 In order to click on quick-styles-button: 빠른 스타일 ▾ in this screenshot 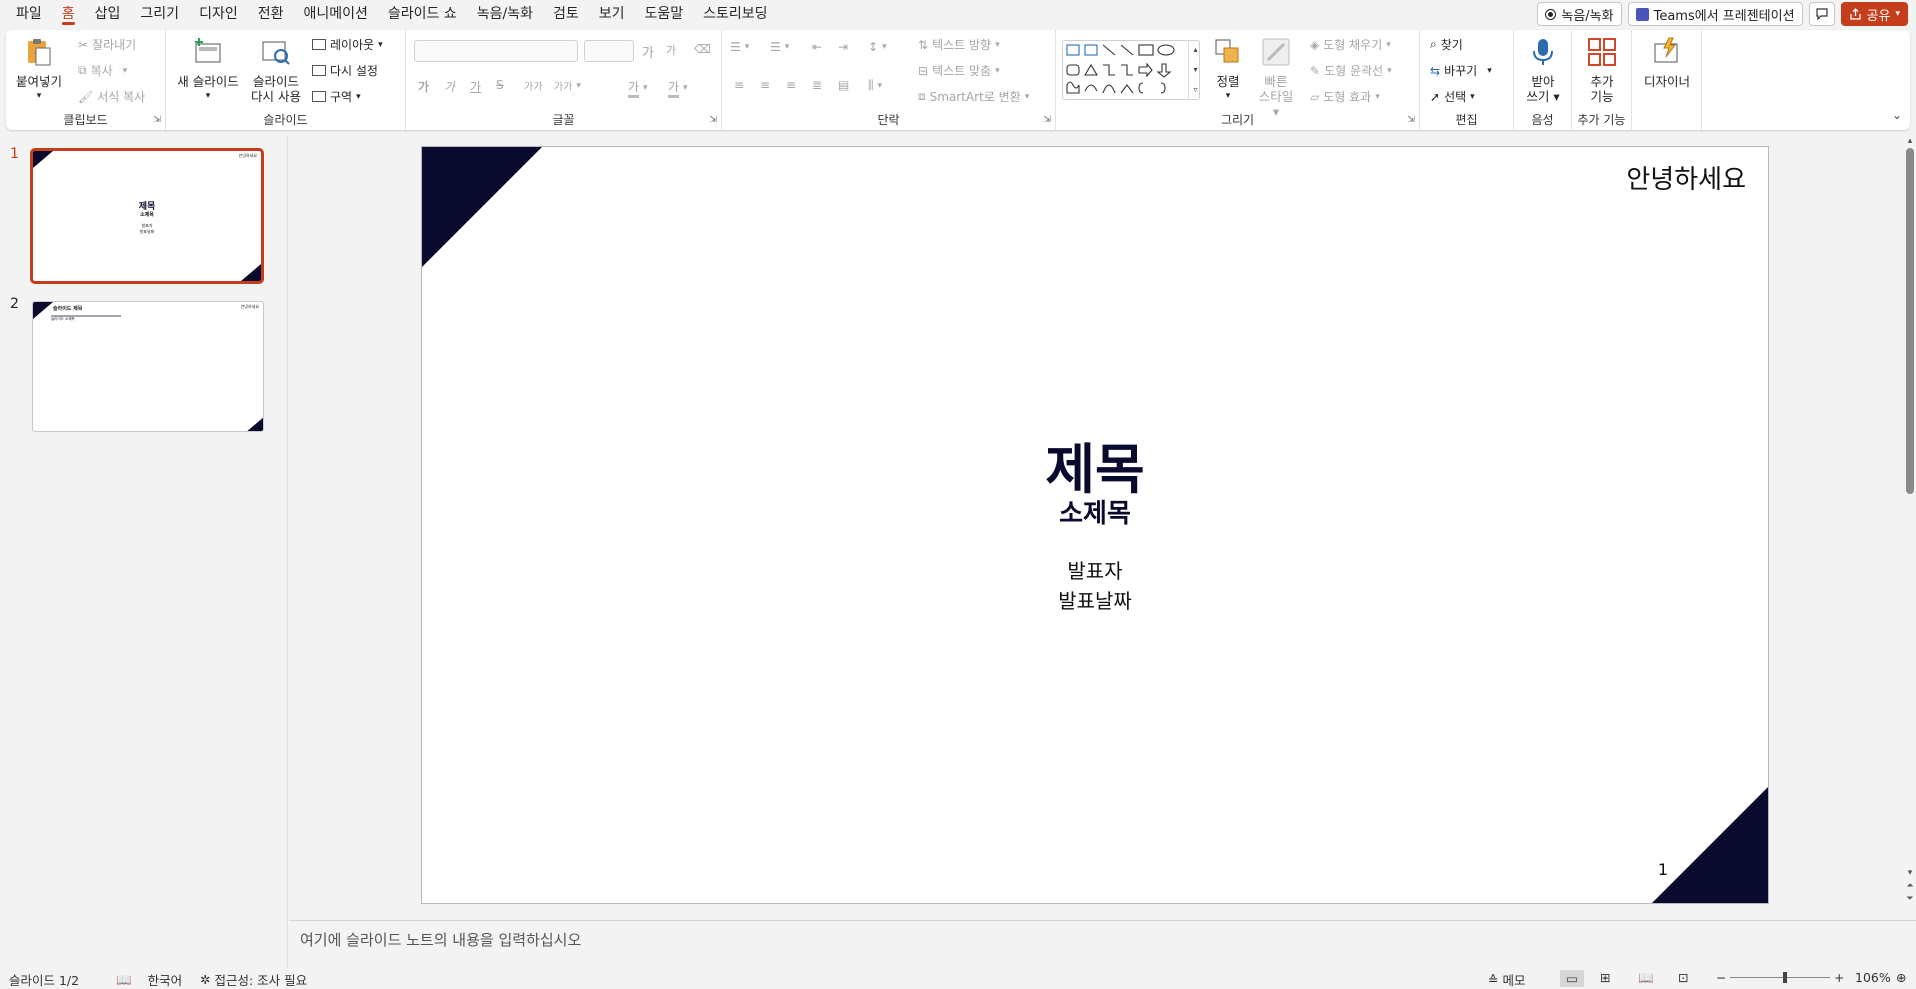, I will do `click(1276, 77)`.